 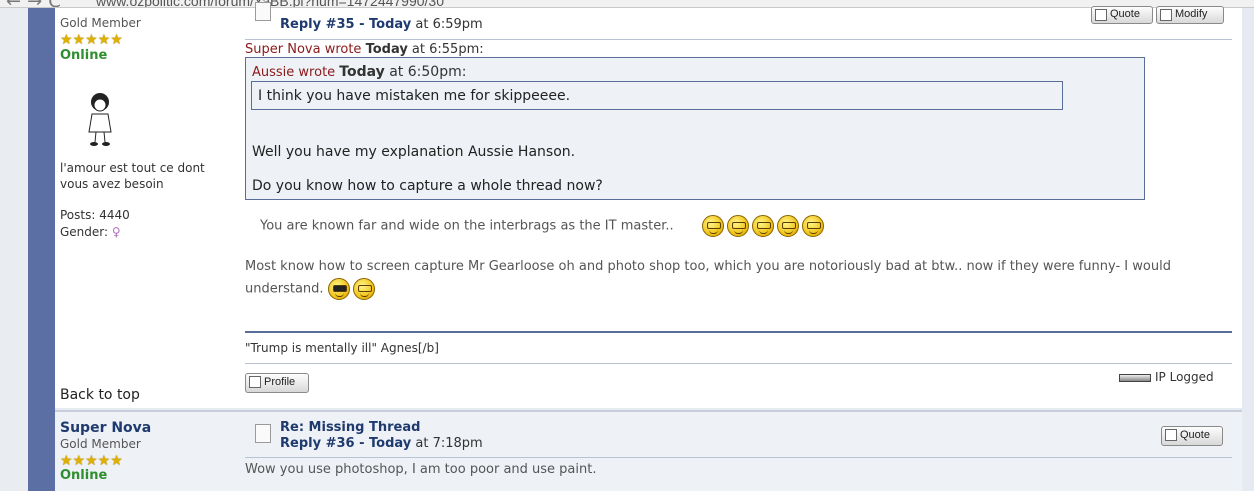 What do you see at coordinates (100, 119) in the screenshot?
I see `avatar` at bounding box center [100, 119].